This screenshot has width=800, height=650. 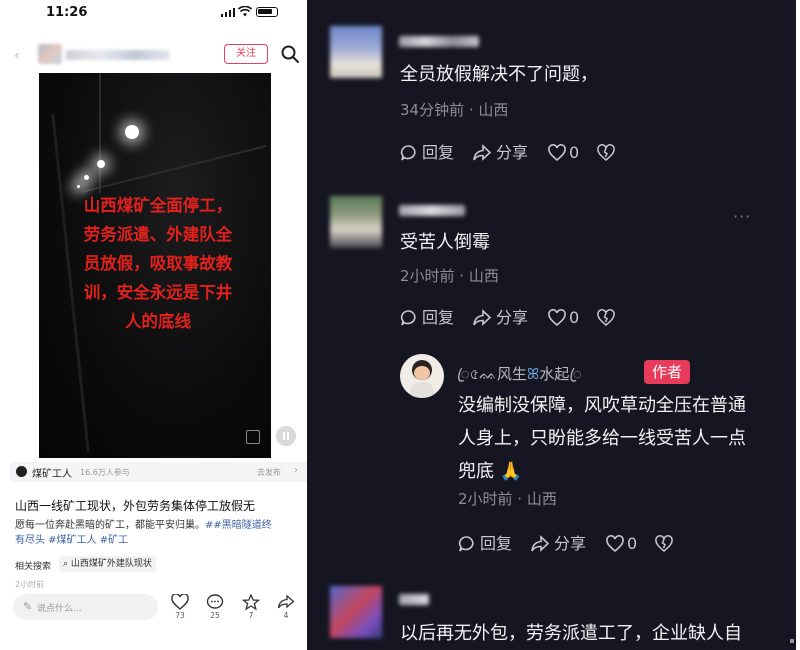 I want to click on tunnel-beam, so click(x=100, y=133).